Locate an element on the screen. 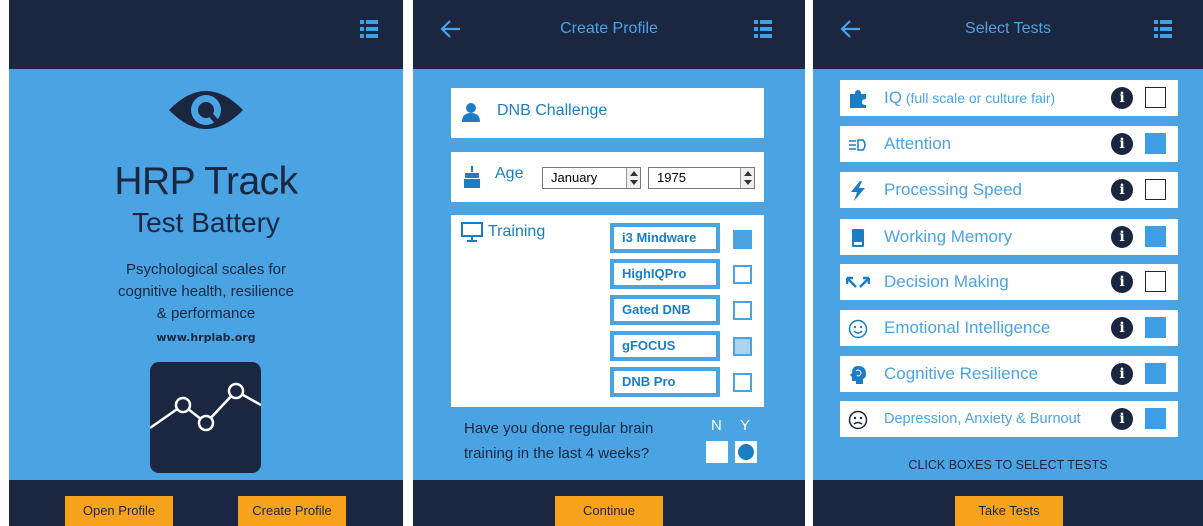  lightning-icon is located at coordinates (858, 191).